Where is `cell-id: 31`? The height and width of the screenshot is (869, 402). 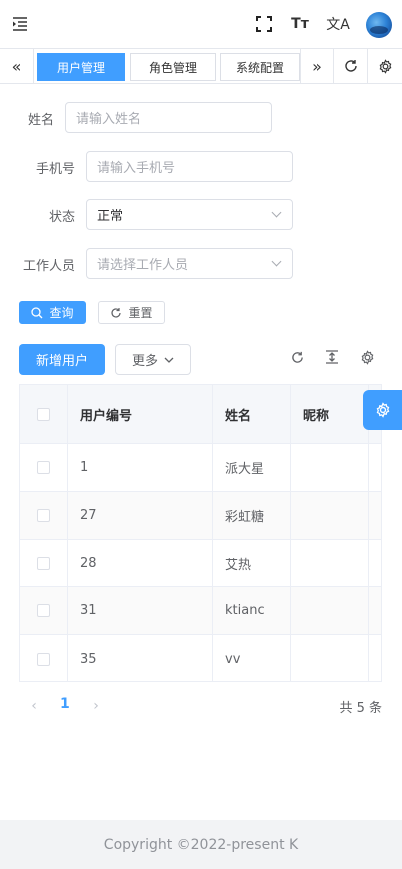
cell-id: 31 is located at coordinates (140, 610).